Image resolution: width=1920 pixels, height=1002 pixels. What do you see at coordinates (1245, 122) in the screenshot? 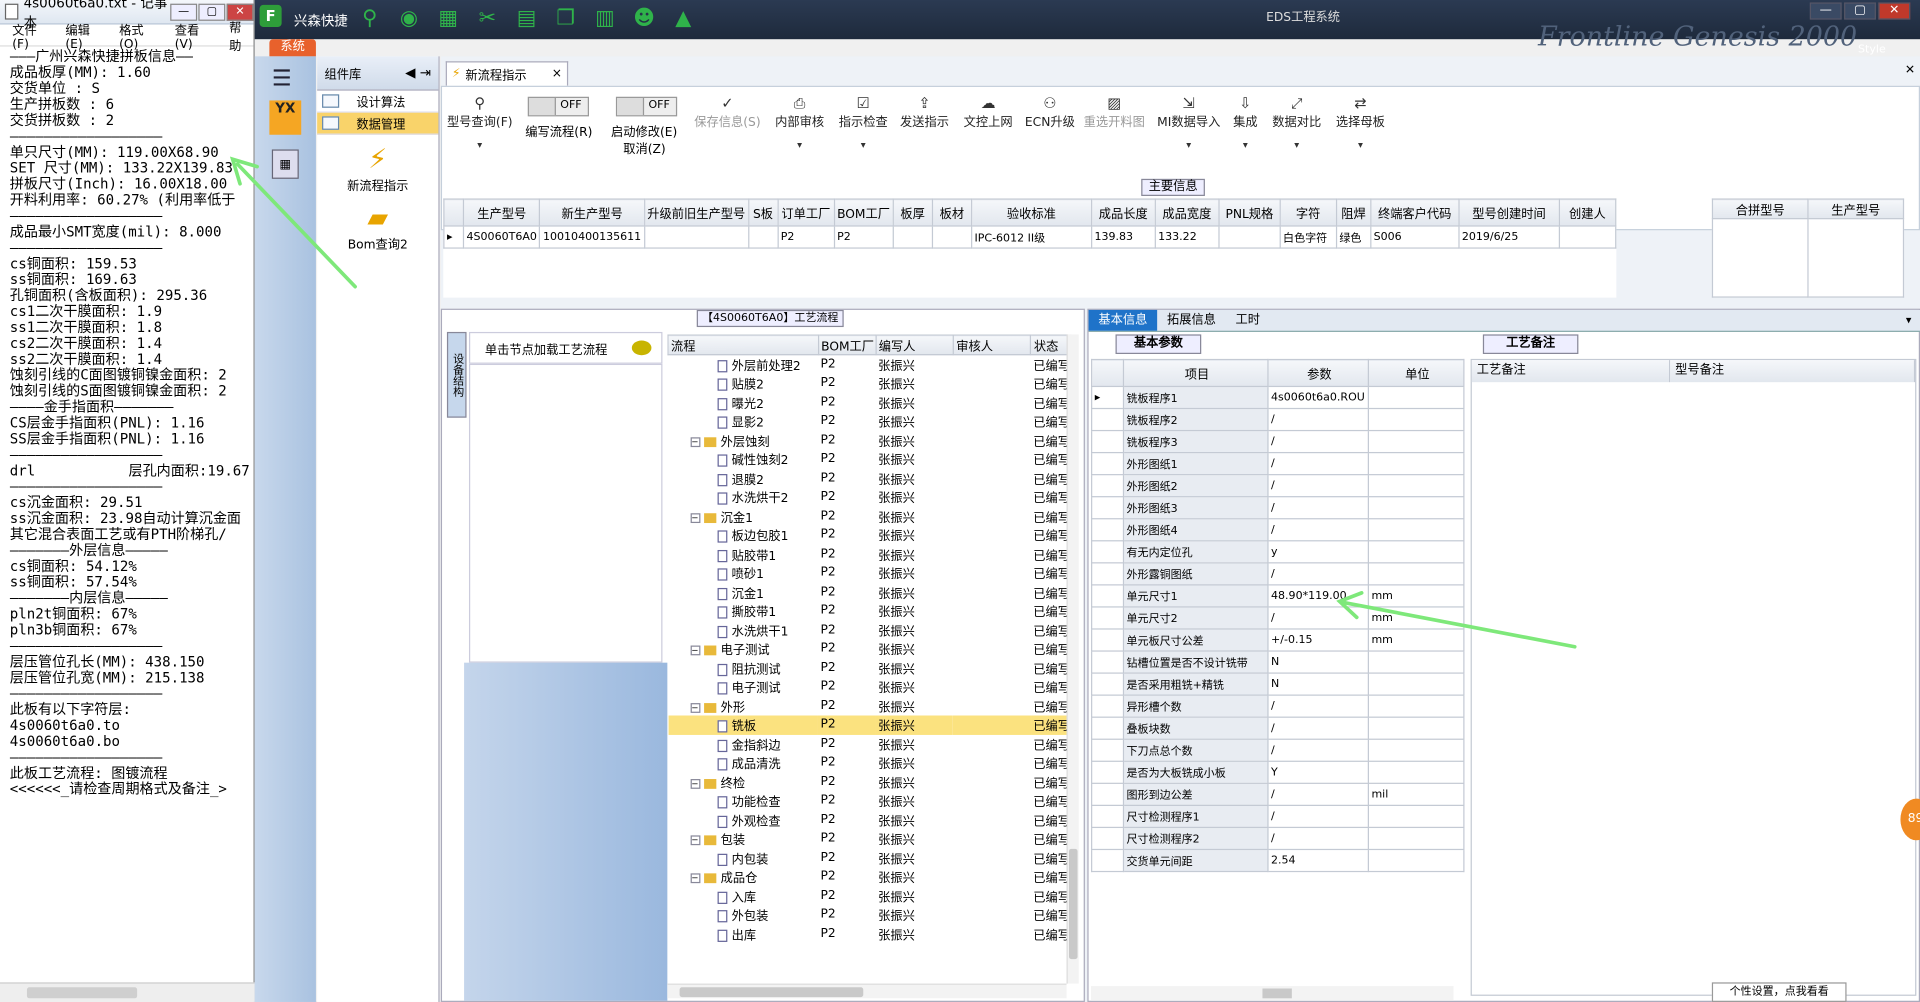
I see `integrate-button: ⇩ 集成 ▾` at bounding box center [1245, 122].